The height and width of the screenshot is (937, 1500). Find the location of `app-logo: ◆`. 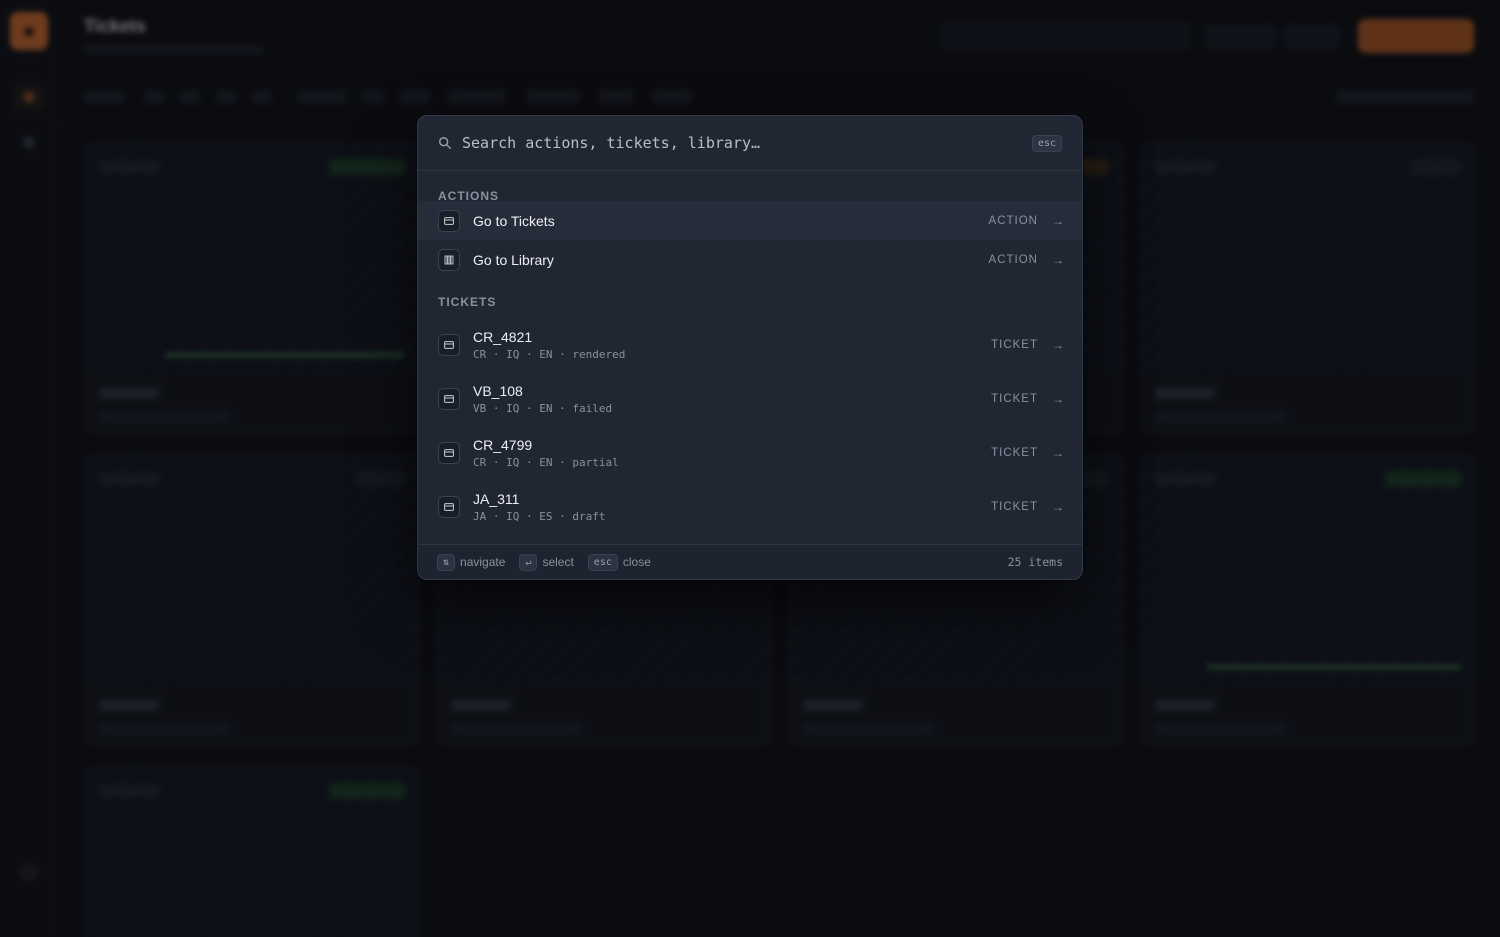

app-logo: ◆ is located at coordinates (29, 31).